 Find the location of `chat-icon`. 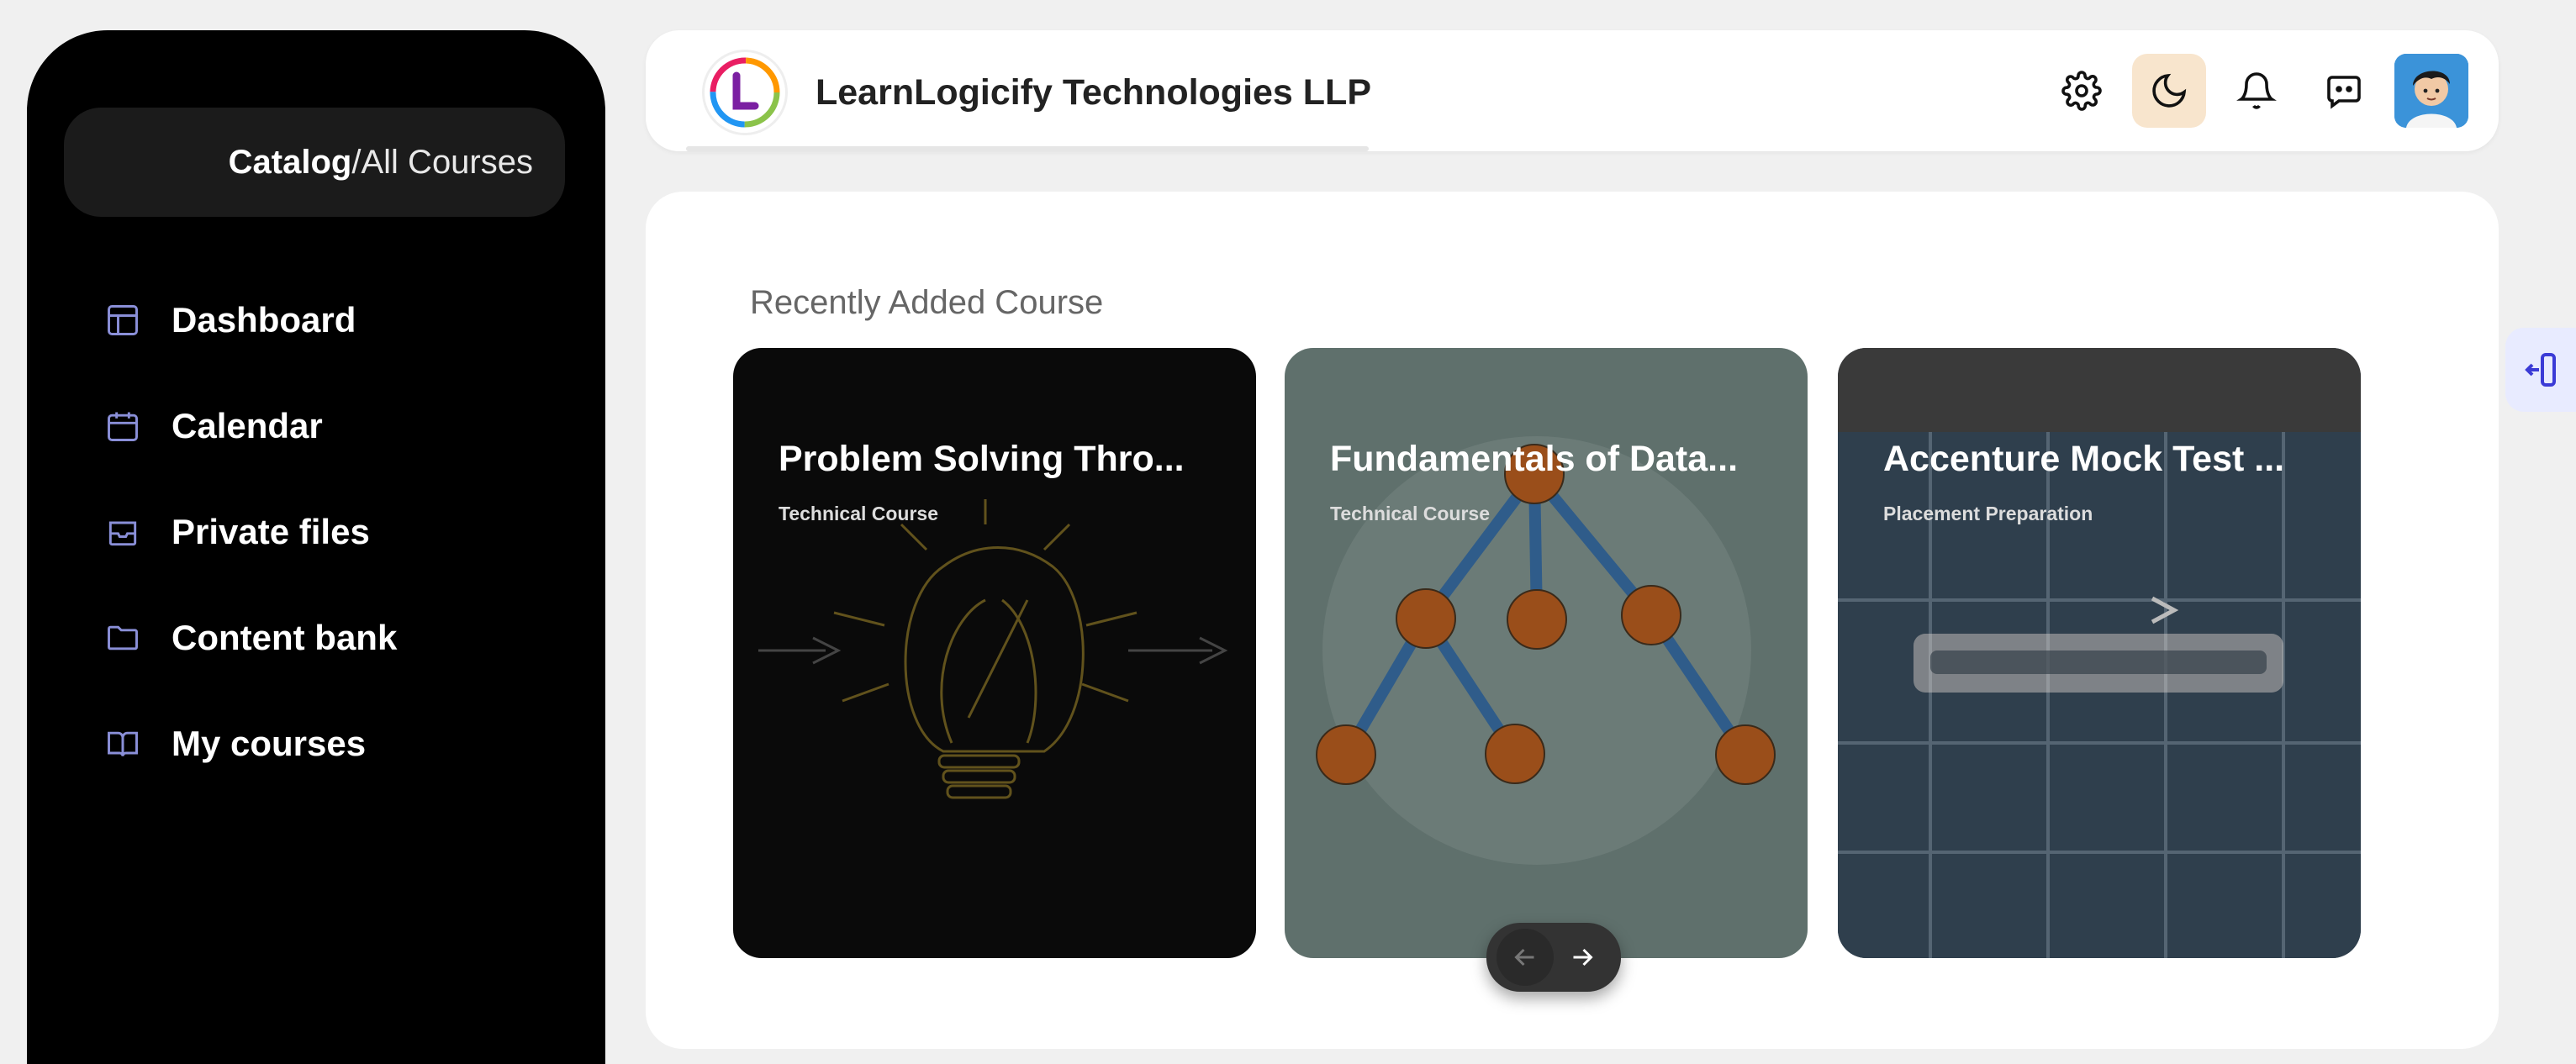

chat-icon is located at coordinates (2344, 93).